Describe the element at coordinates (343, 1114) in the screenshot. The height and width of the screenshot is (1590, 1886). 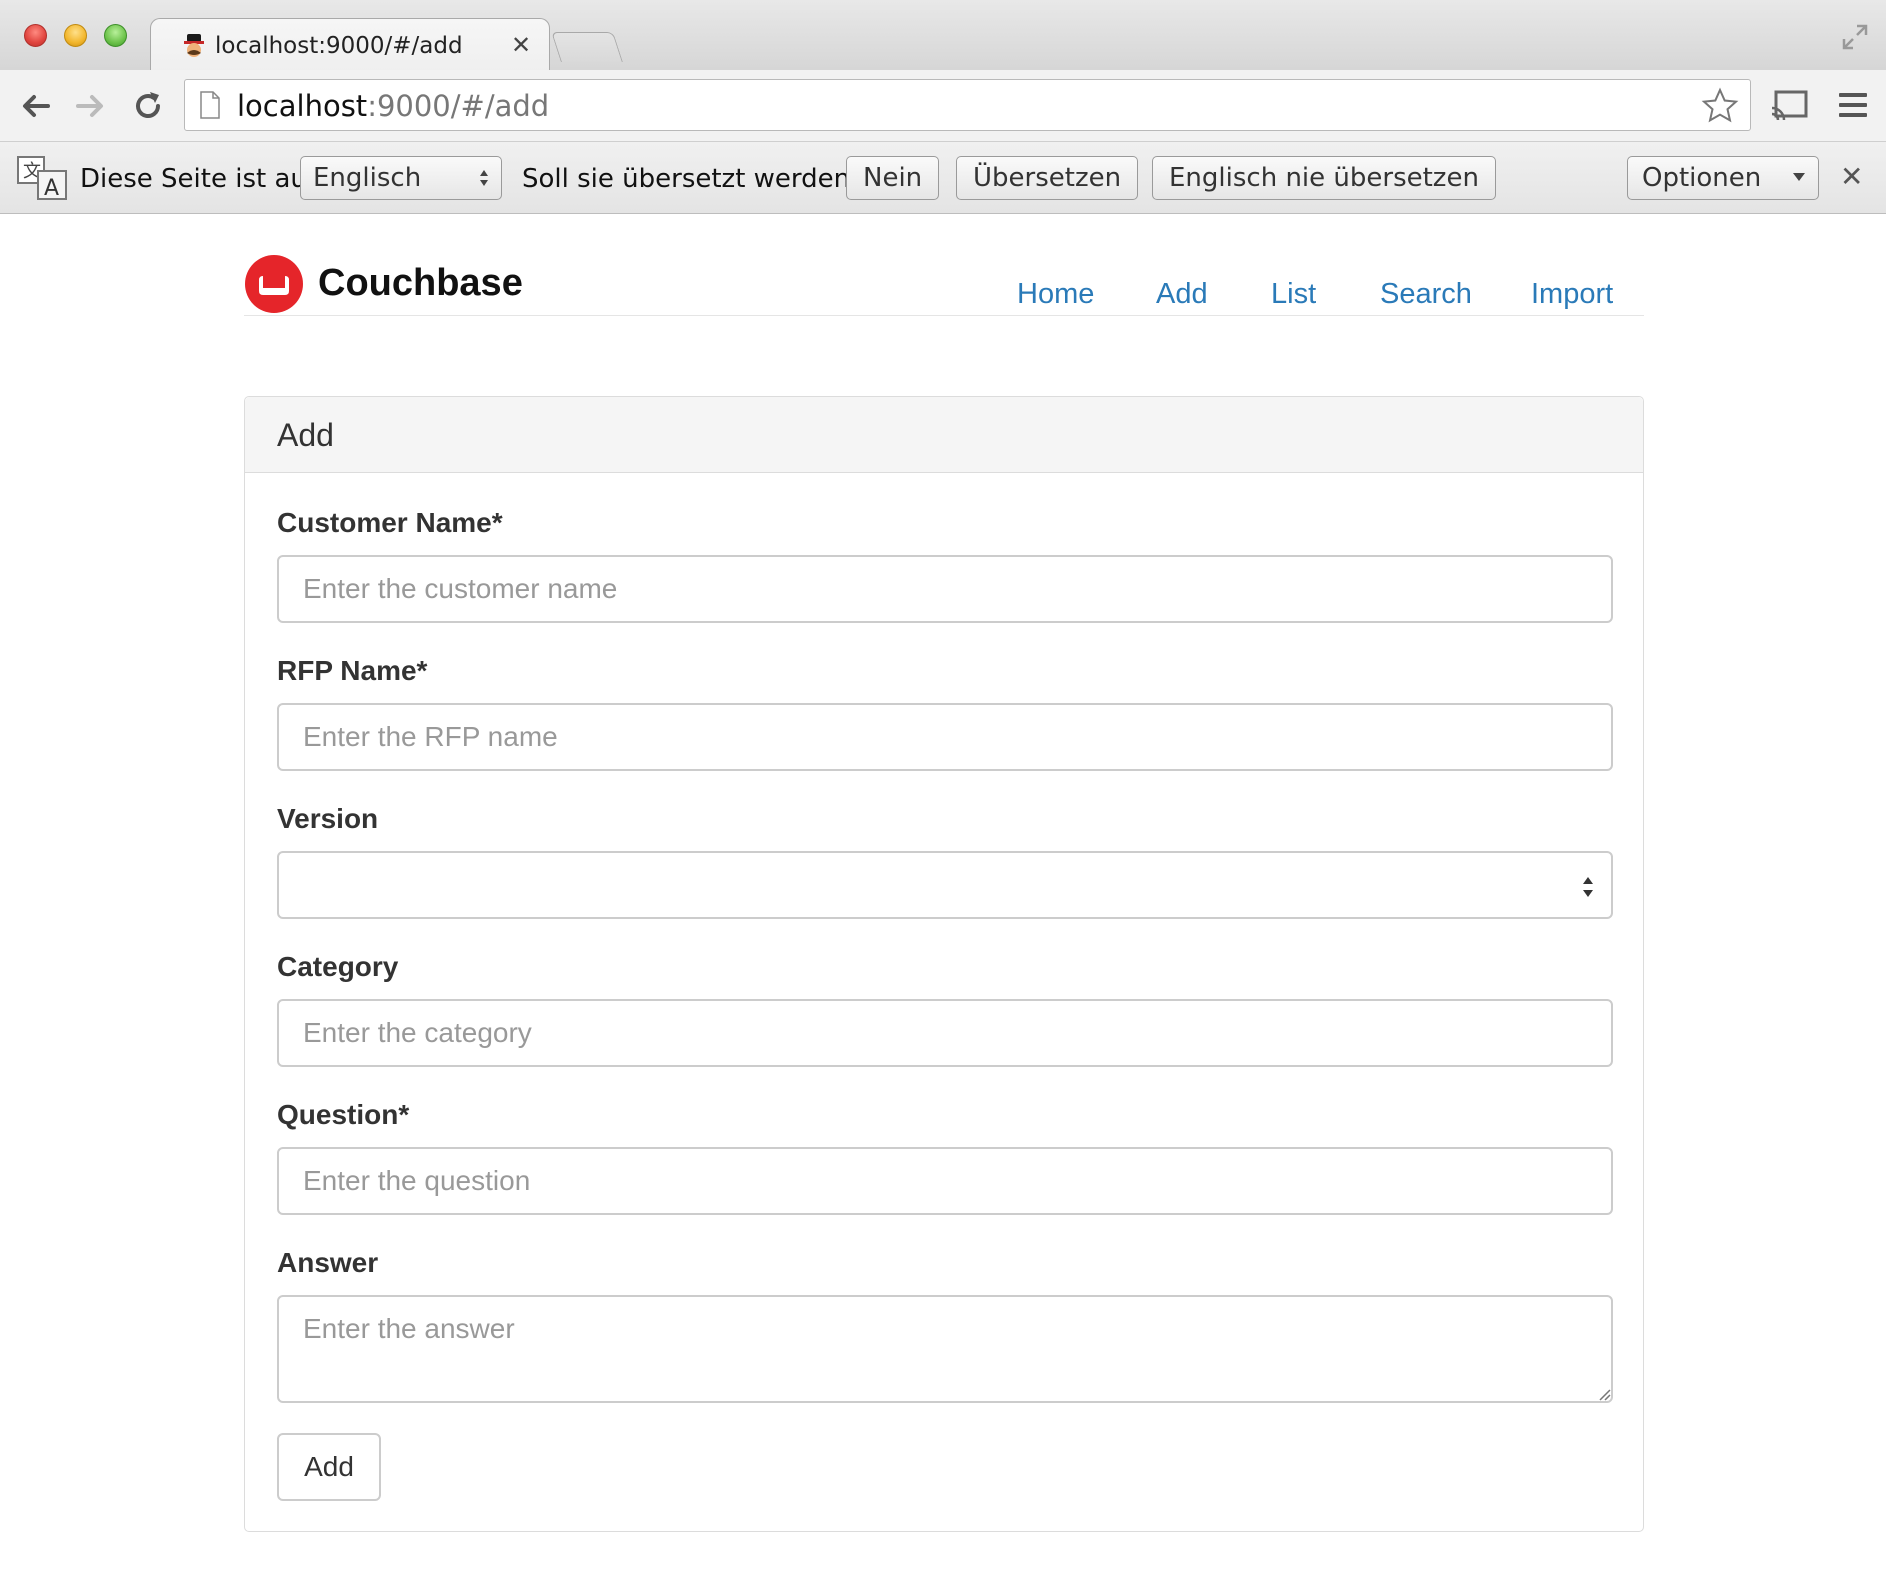
I see `question-label: Question*` at that location.